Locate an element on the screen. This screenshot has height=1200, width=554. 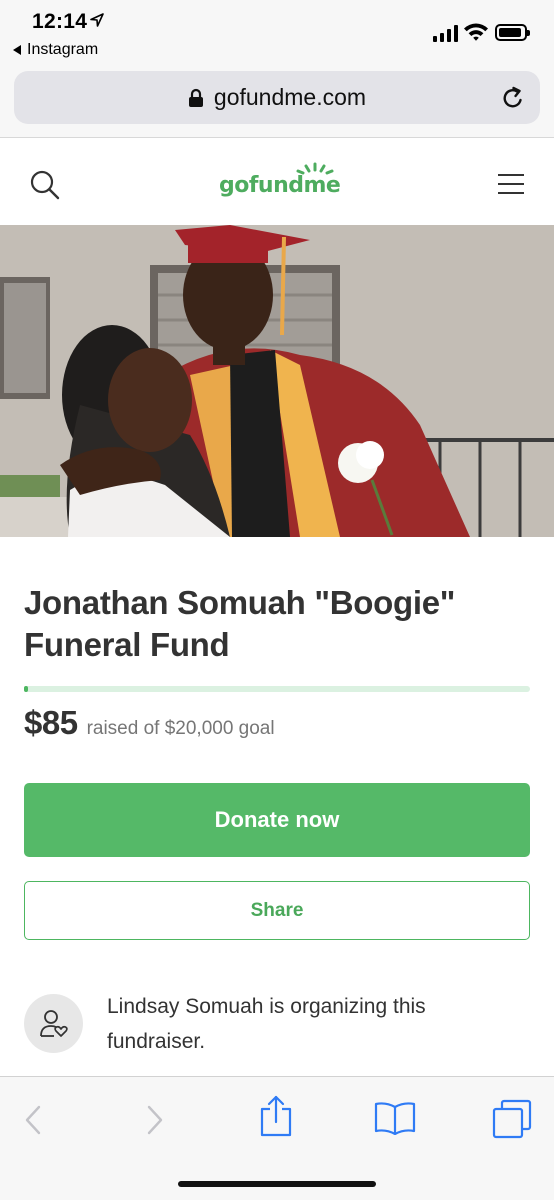
back-arrow-icon is located at coordinates (33, 1120).